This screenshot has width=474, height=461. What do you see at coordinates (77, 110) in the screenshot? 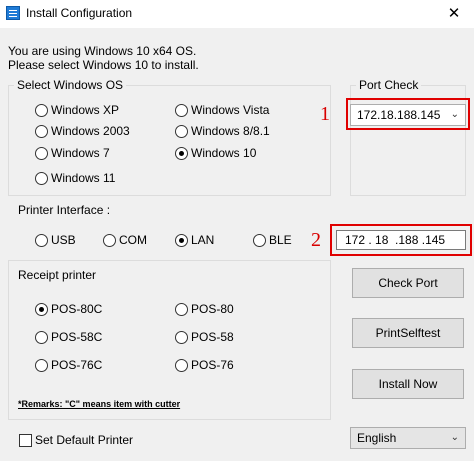
I see `os-option-windows-xp: Windows XP` at bounding box center [77, 110].